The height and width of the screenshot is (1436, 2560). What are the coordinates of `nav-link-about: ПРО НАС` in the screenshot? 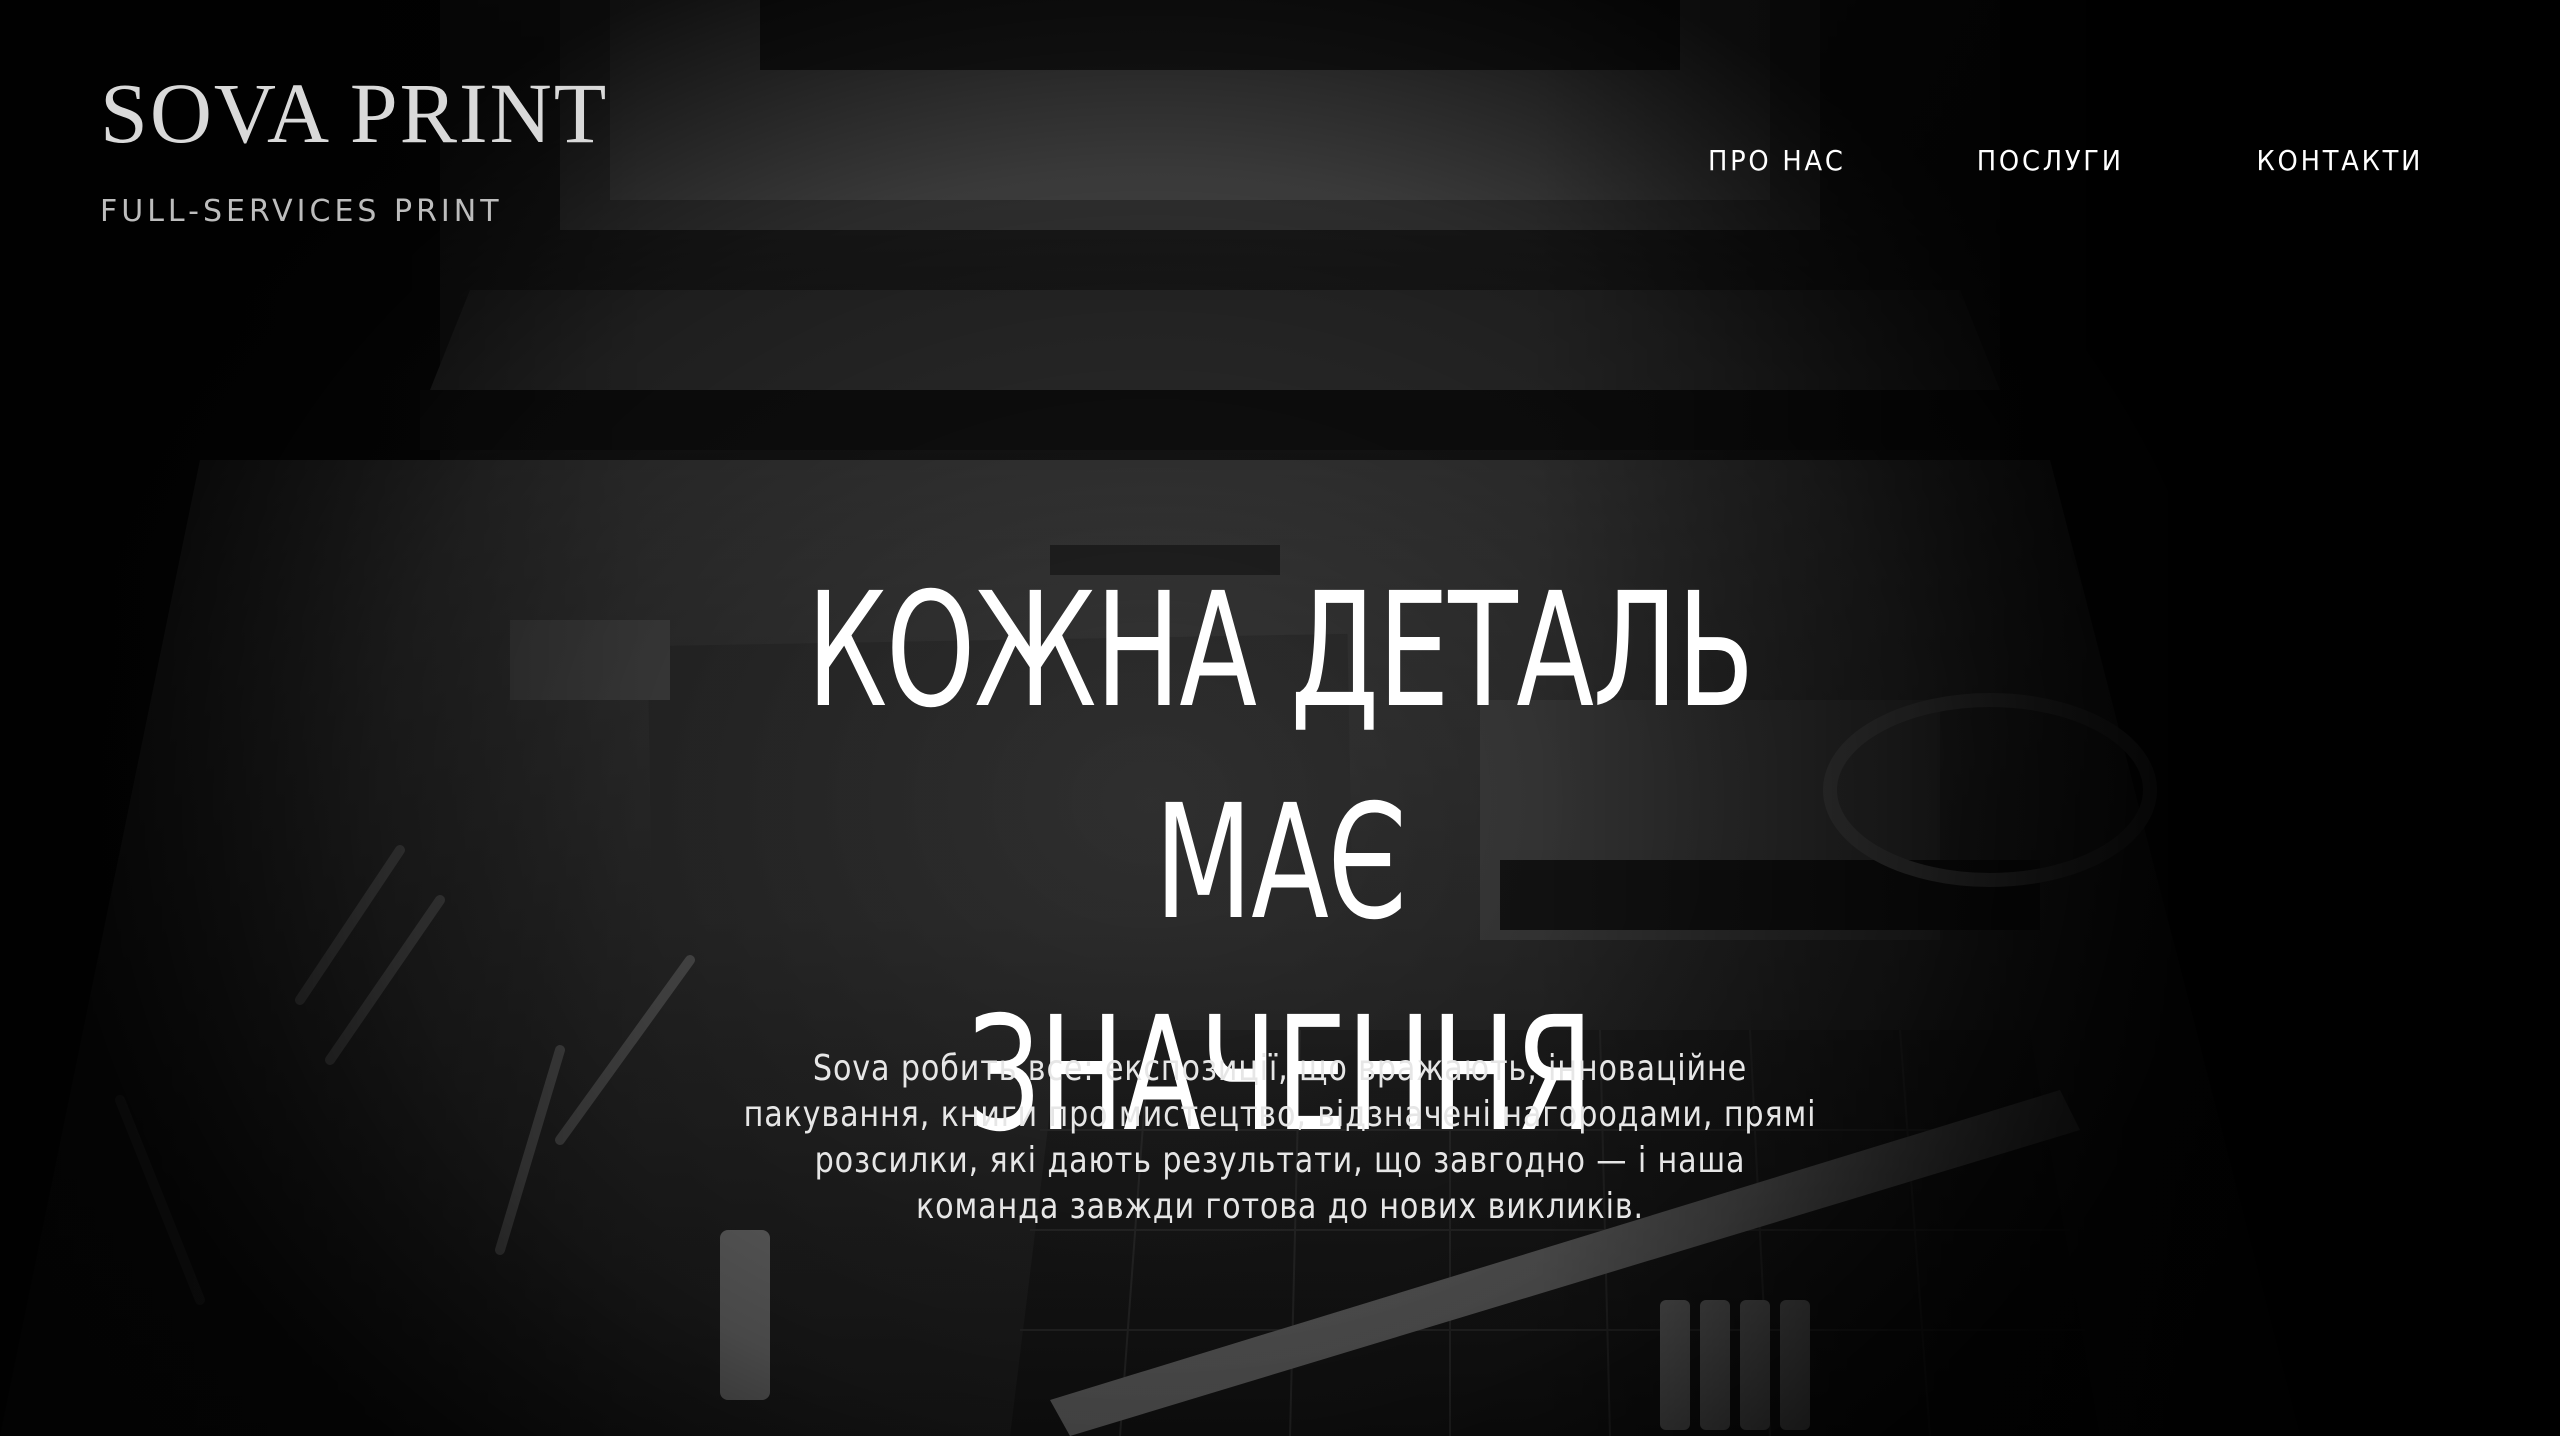 It's located at (1777, 160).